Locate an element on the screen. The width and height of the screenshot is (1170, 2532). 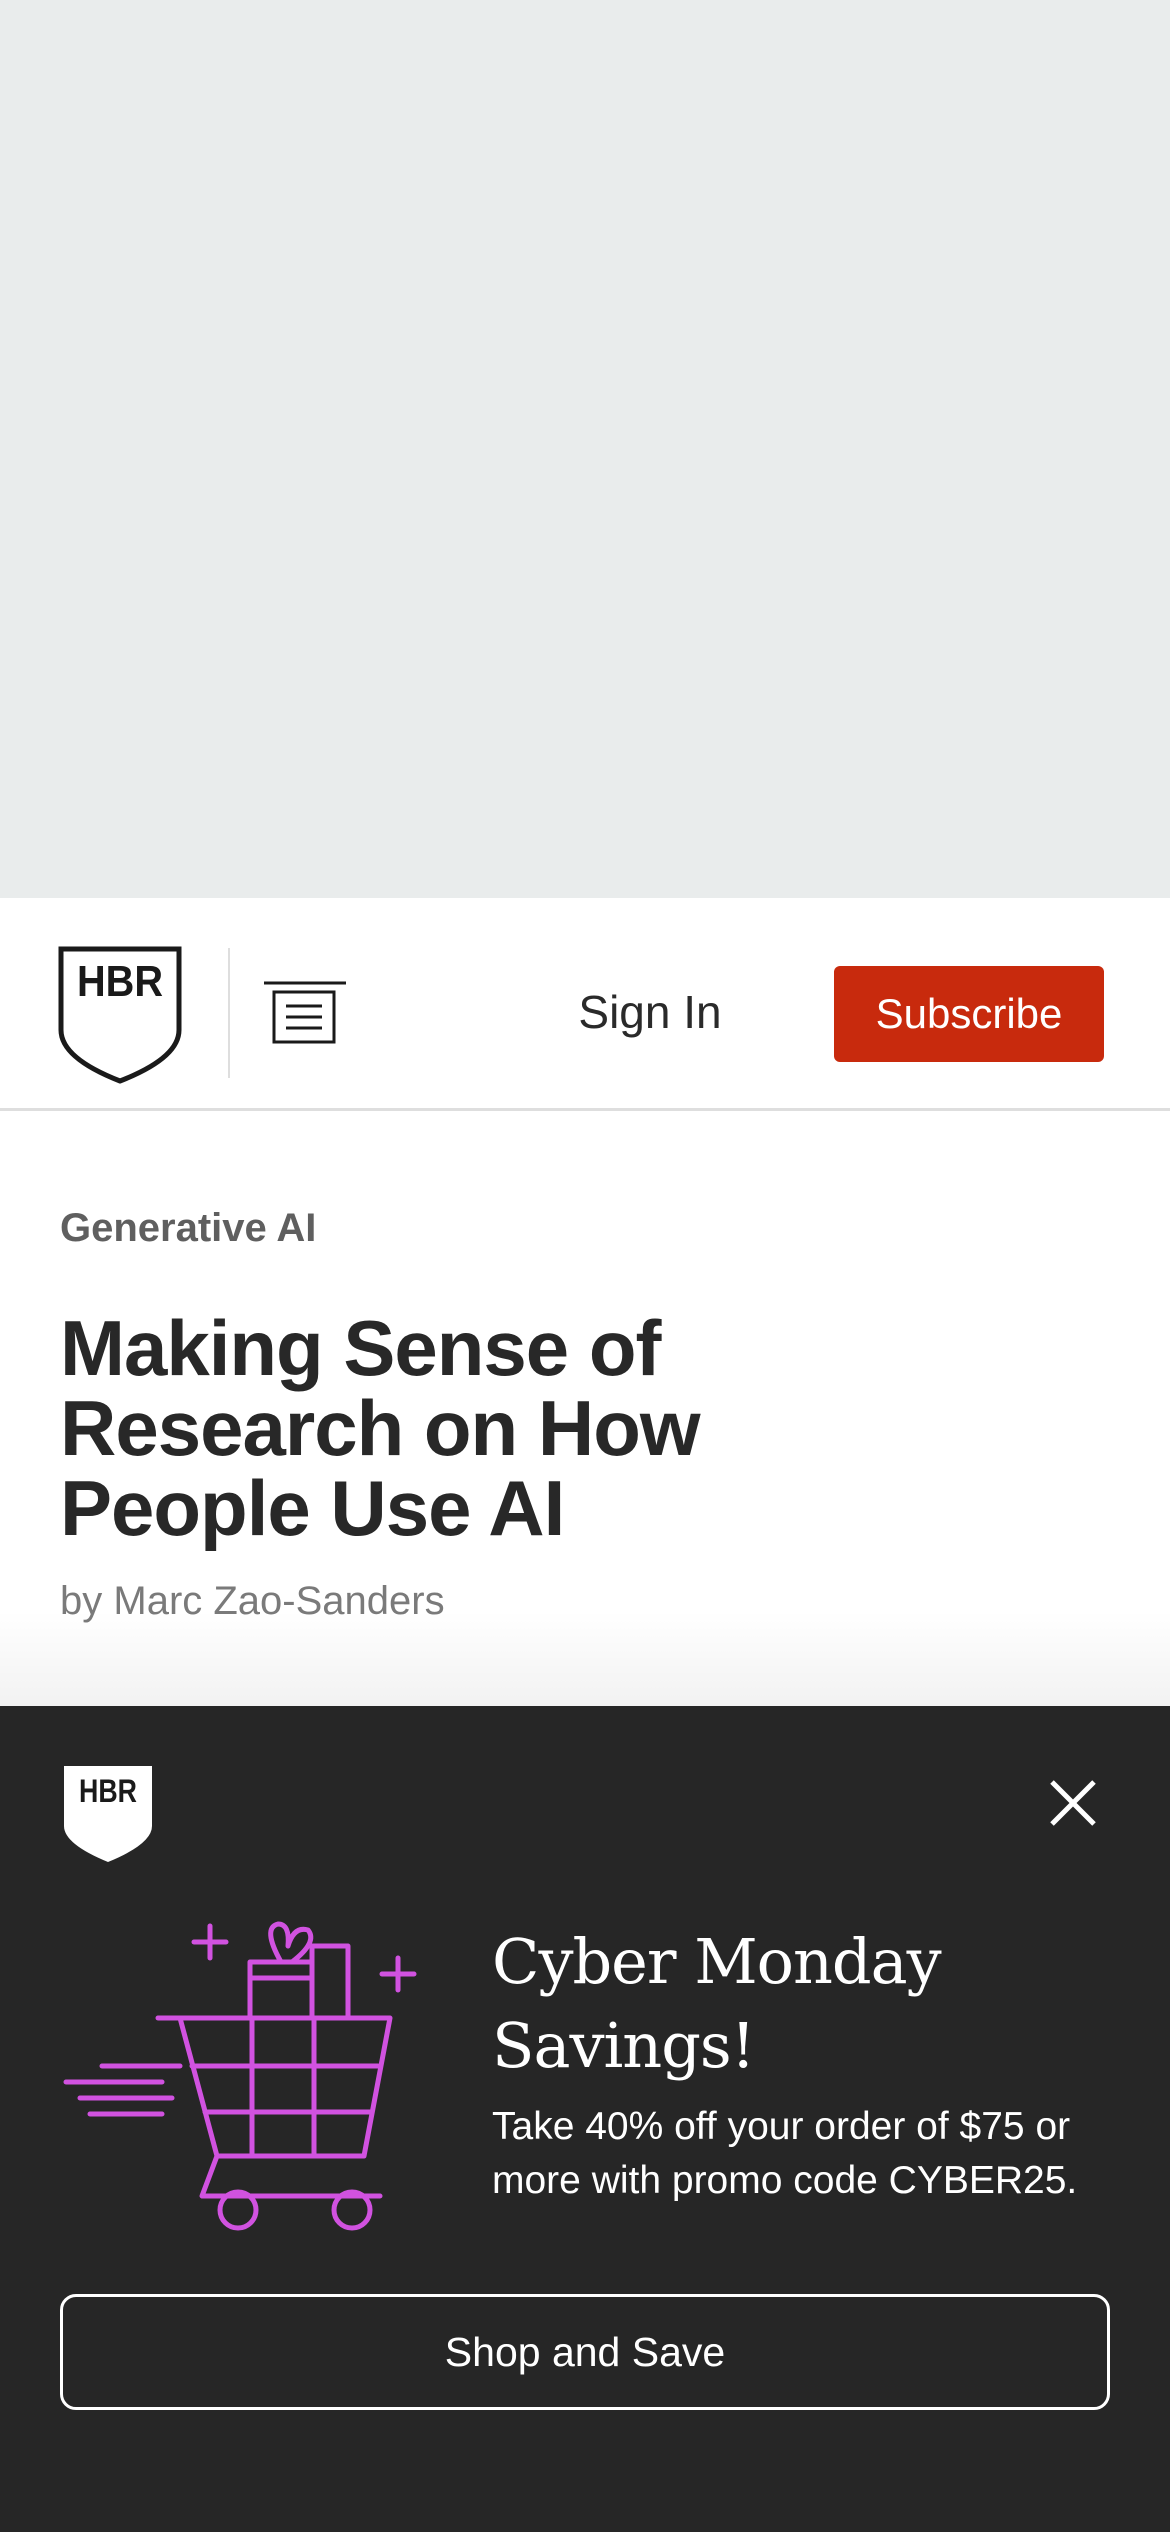
menu-icon is located at coordinates (305, 1013).